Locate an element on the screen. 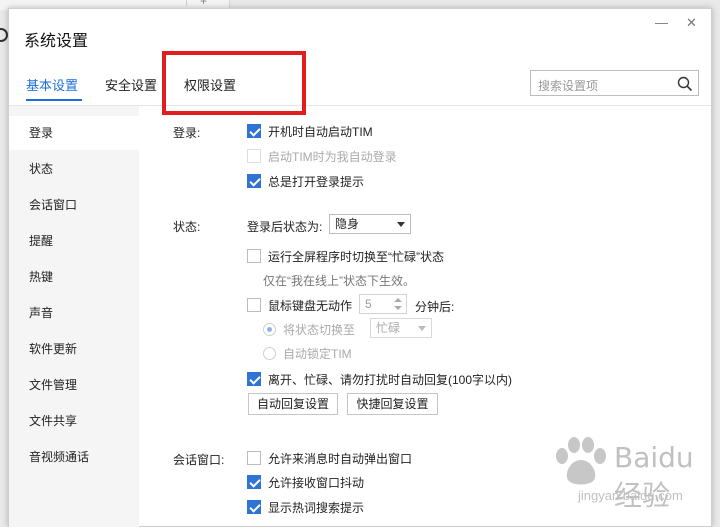 The image size is (720, 527). auto-login-label: 启动TIM时为我自动登录 is located at coordinates (332, 156).